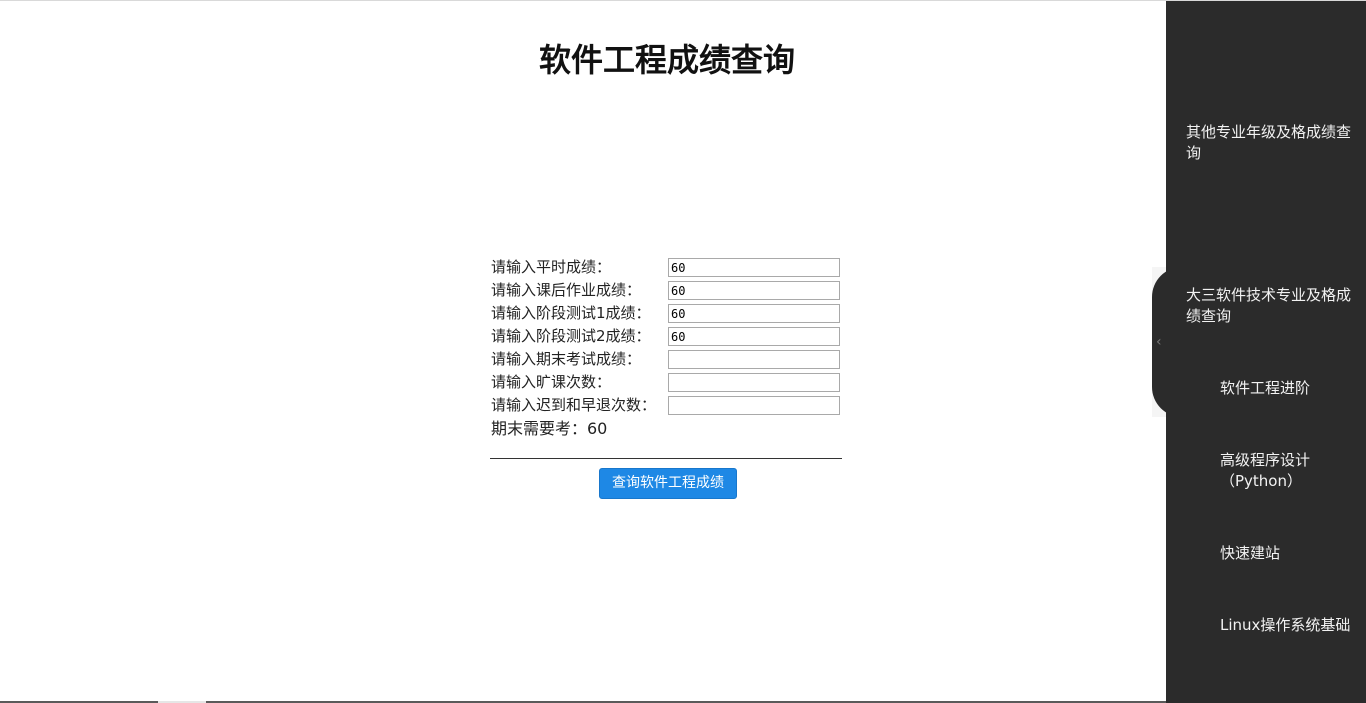 The image size is (1366, 703). What do you see at coordinates (666, 314) in the screenshot?
I see `form-row-stage-test-1: 请输入阶段测试1成绩：` at bounding box center [666, 314].